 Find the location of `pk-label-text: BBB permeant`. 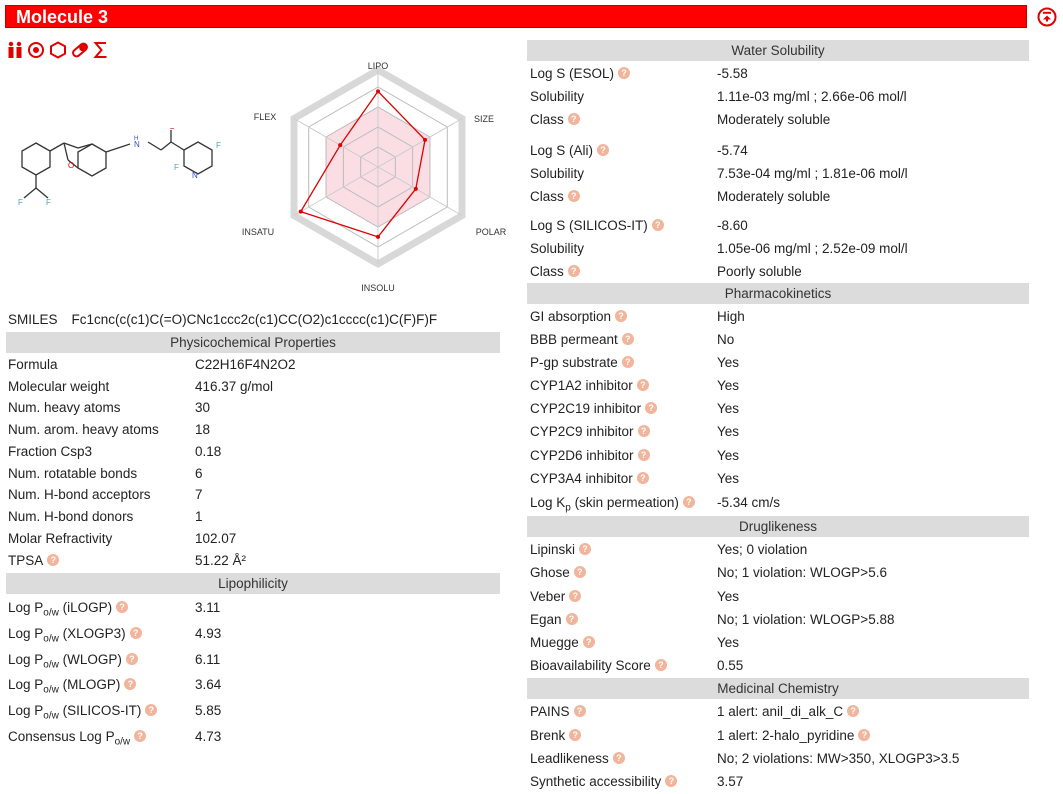

pk-label-text: BBB permeant is located at coordinates (574, 339).